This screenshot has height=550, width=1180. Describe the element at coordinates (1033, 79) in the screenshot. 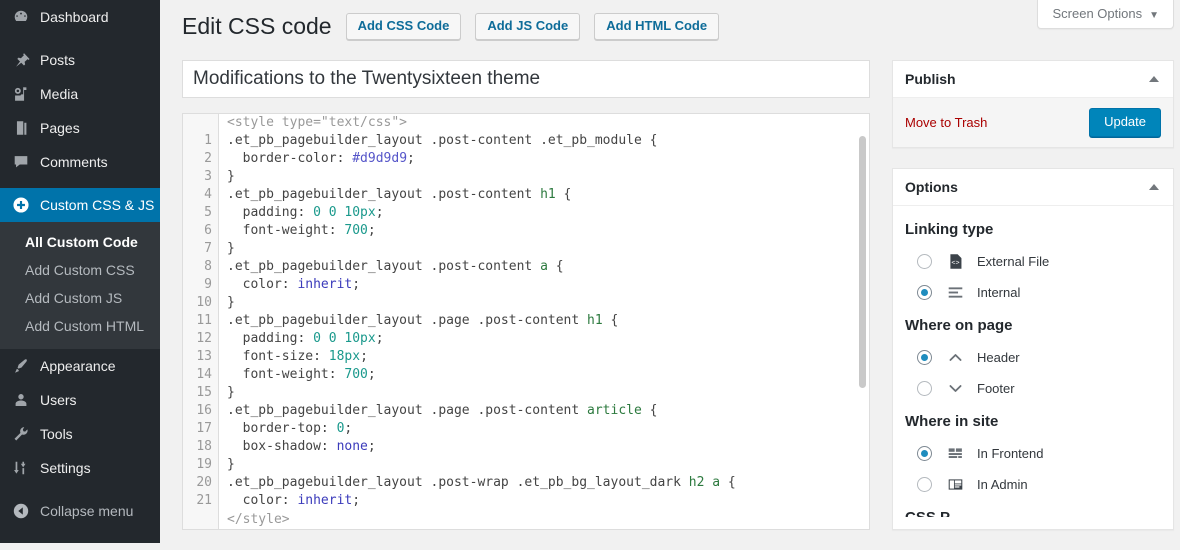

I see `publish-metabox-header: Publish` at that location.